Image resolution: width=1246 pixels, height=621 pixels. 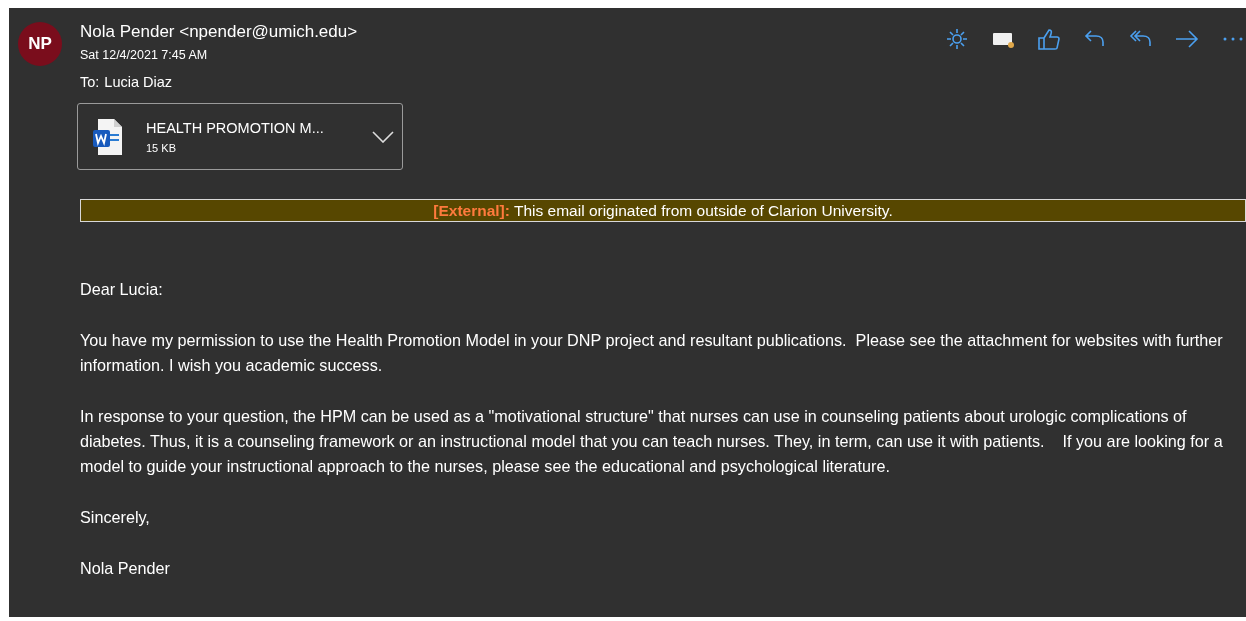 I want to click on attachment-card: HEALTH PROMOTION M... 15 KB, so click(x=240, y=136).